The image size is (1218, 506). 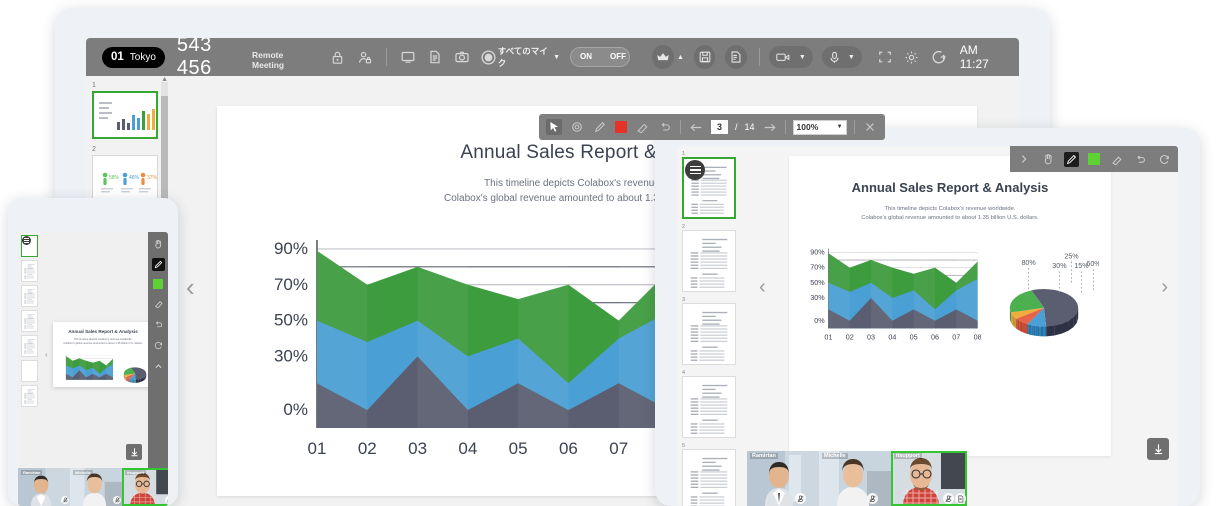 I want to click on chevron-up-icon, so click(x=158, y=366).